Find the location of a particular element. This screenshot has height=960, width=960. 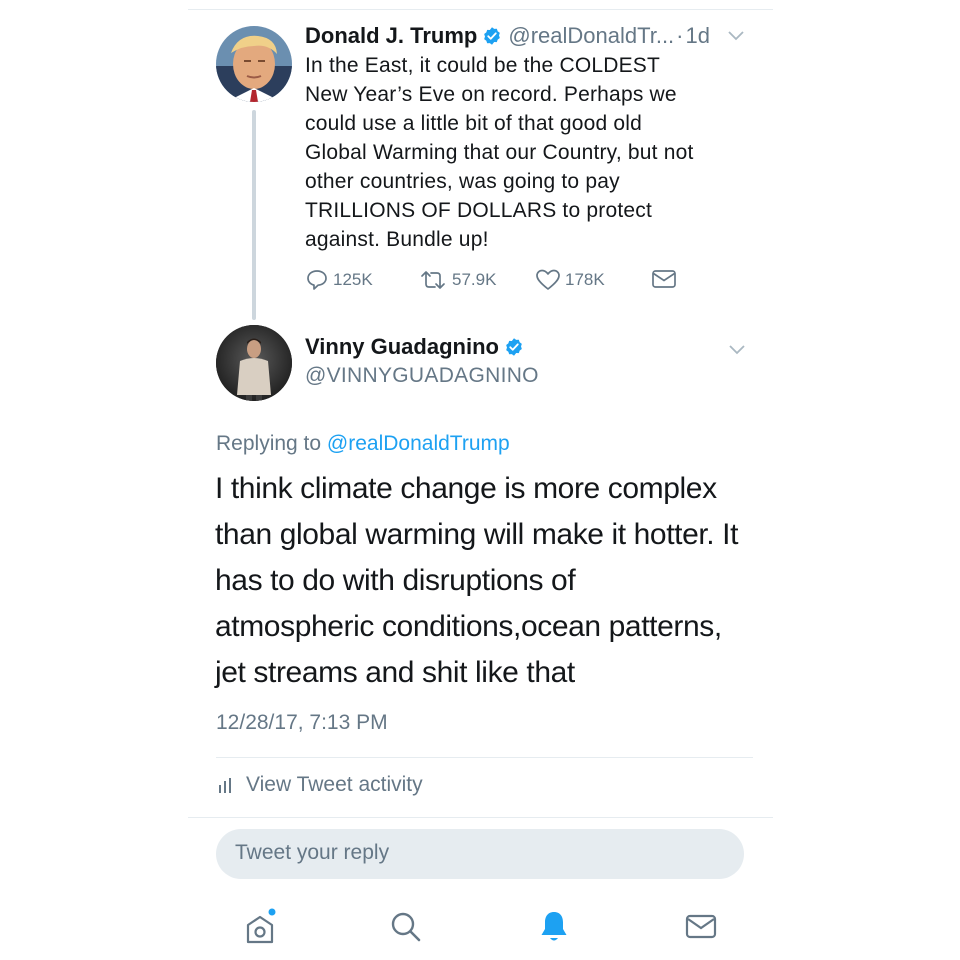

messages-envelope-icon is located at coordinates (701, 926).